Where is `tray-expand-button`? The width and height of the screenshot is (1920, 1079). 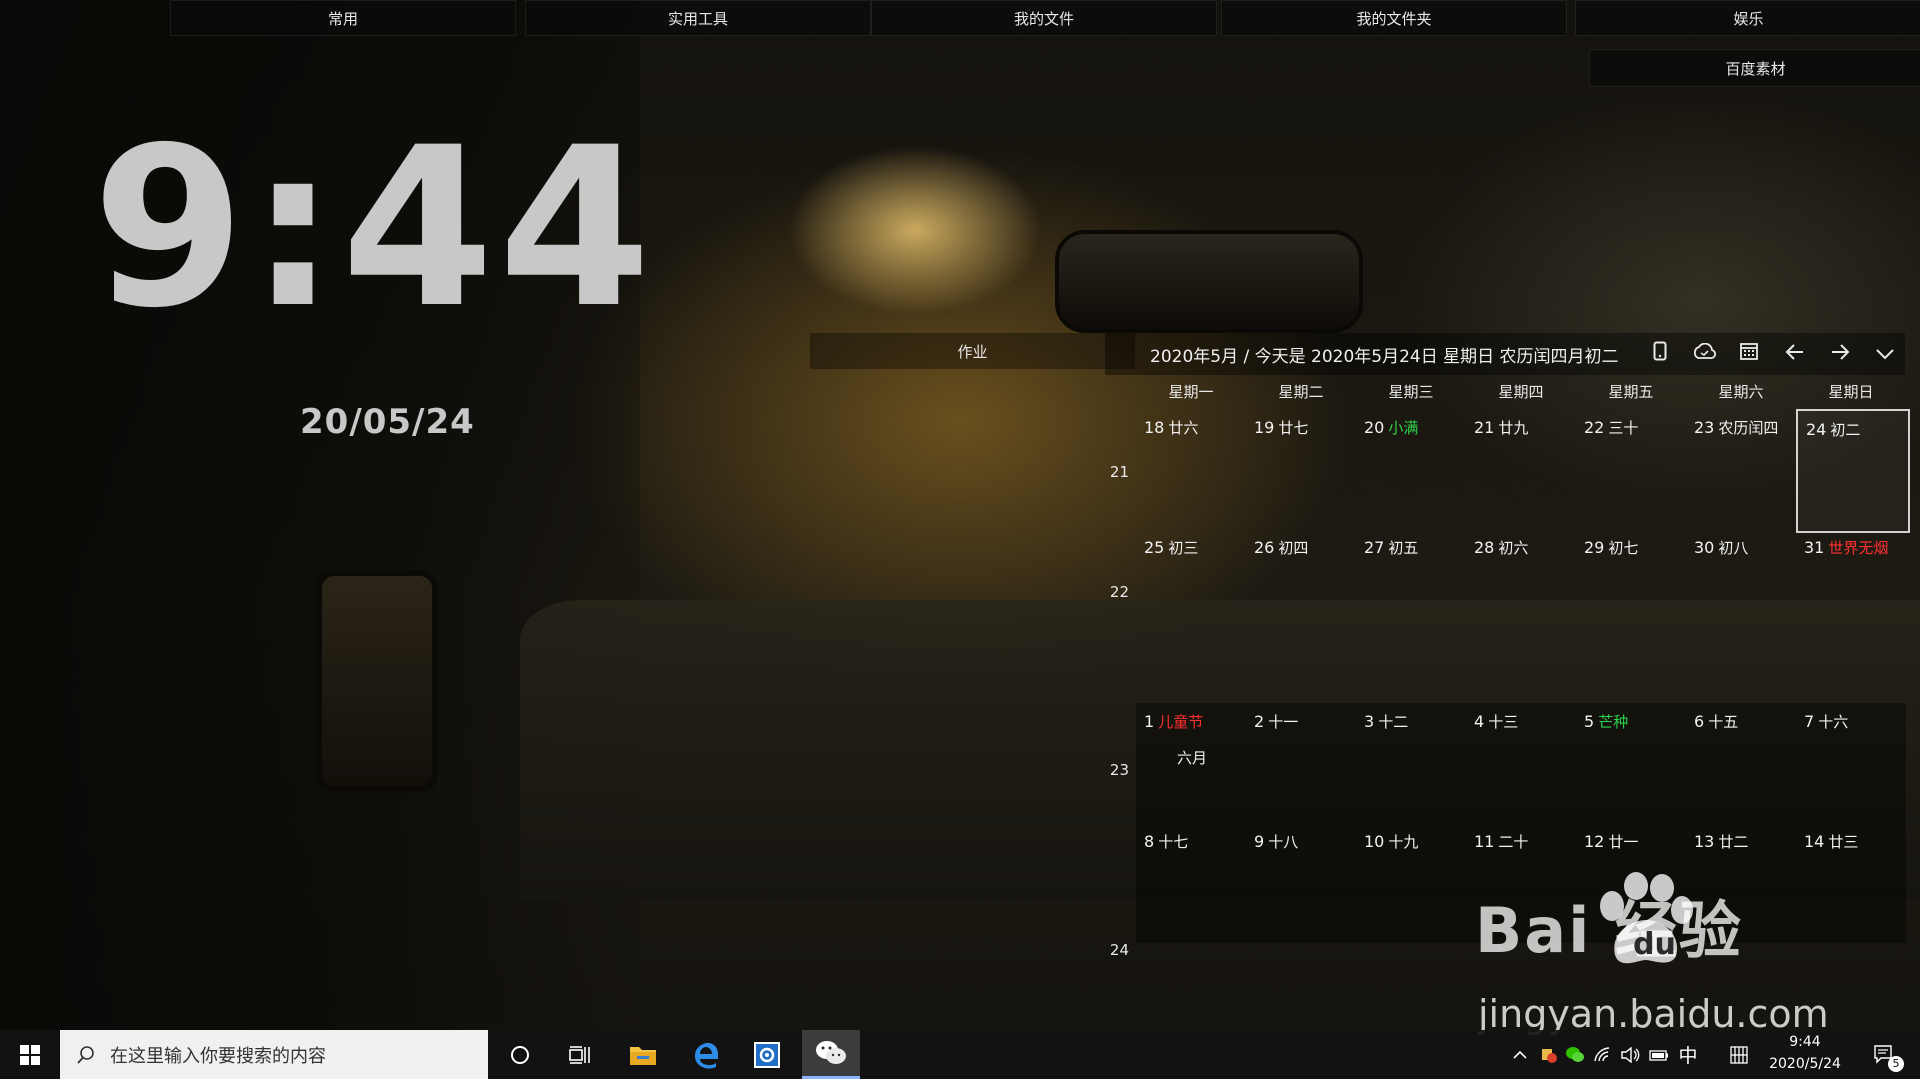
tray-expand-button is located at coordinates (1520, 1054).